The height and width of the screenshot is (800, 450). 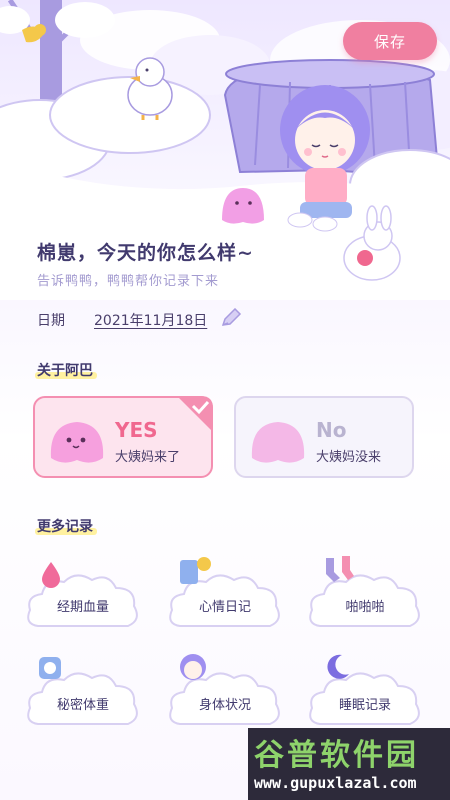 What do you see at coordinates (349, 457) in the screenshot?
I see `option-no-subtitle: 大姨妈没来` at bounding box center [349, 457].